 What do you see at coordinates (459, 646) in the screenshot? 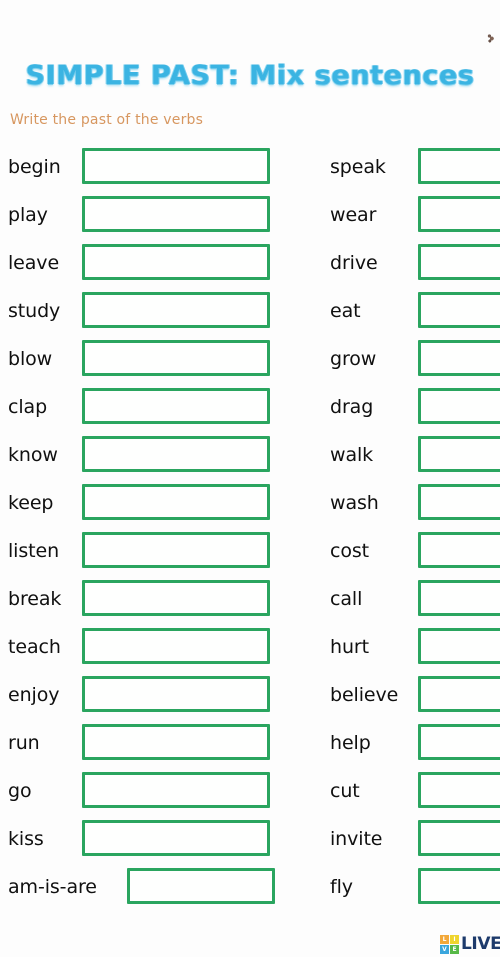
I see `answer-input-hurt` at bounding box center [459, 646].